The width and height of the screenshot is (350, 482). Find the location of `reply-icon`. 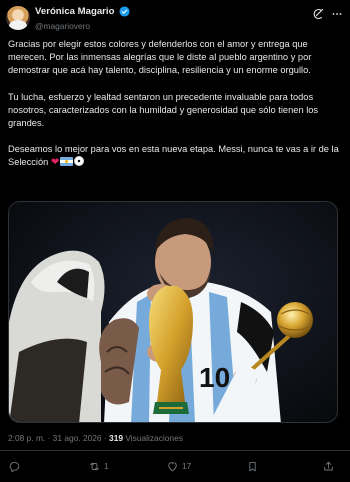

reply-icon is located at coordinates (14, 466).